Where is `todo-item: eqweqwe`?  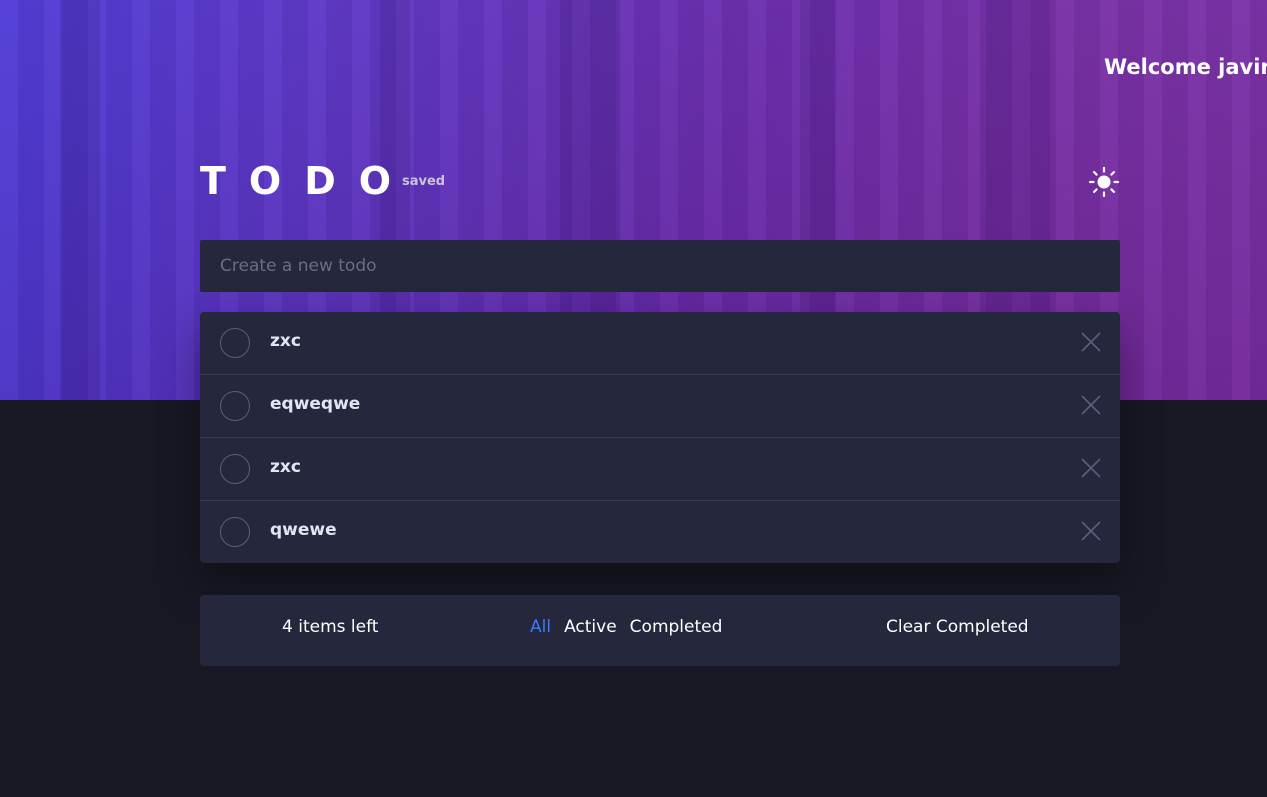
todo-item: eqweqwe is located at coordinates (660, 406).